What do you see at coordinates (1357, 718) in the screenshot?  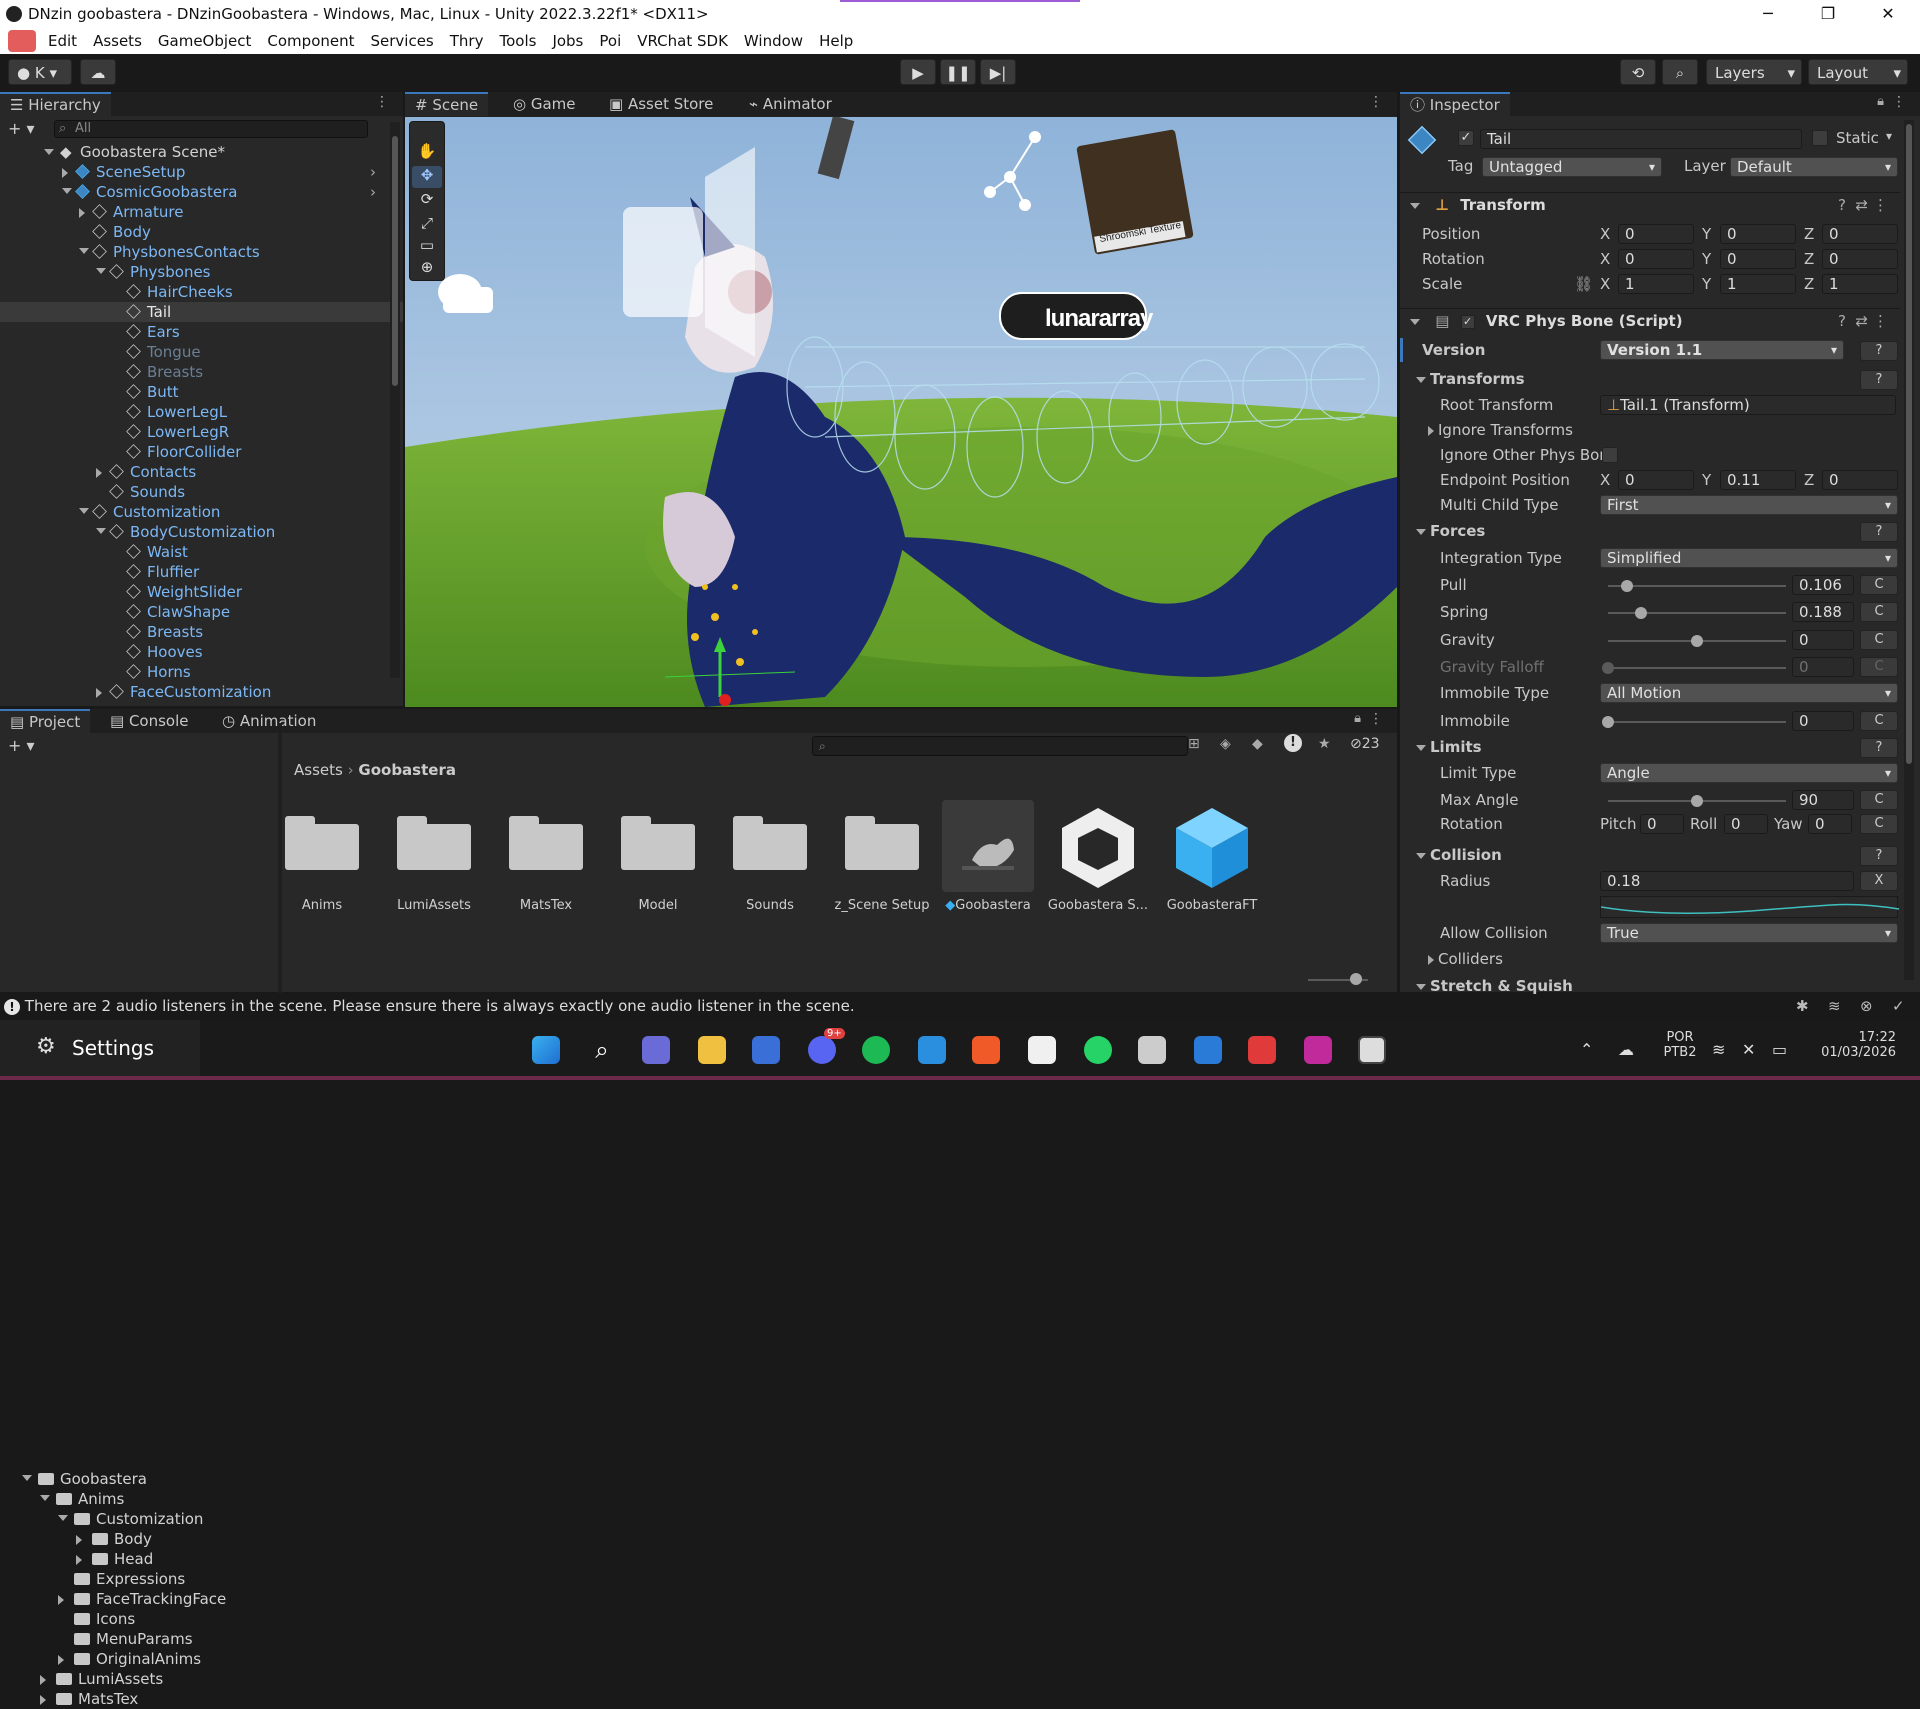 I see `lock-icon: 🔒︎` at bounding box center [1357, 718].